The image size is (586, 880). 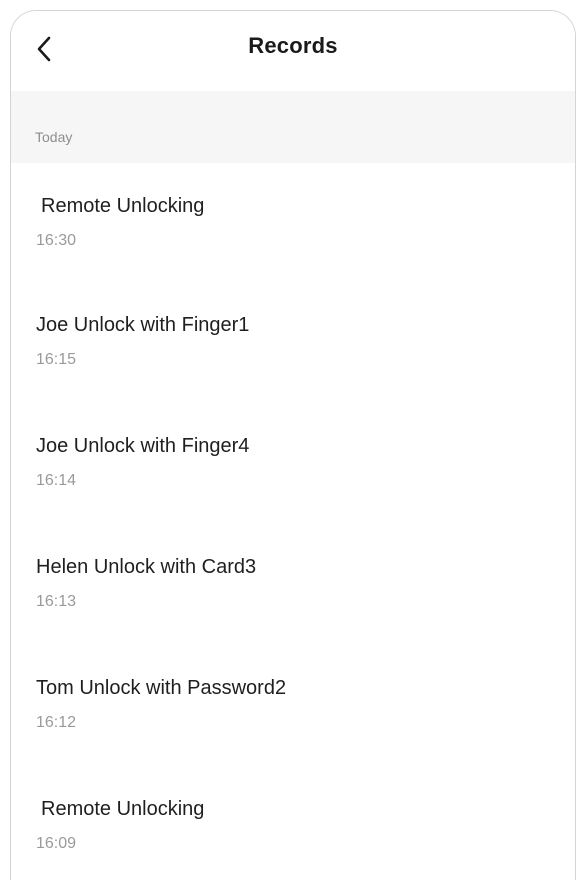 What do you see at coordinates (161, 688) in the screenshot?
I see `record-title: Tom Unlock with Password2` at bounding box center [161, 688].